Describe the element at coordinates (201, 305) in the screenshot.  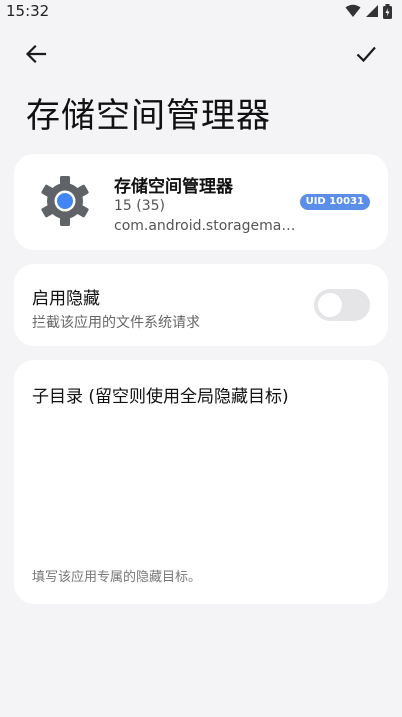
I see `enable-hide-row: 启用隐藏 拦截该应用的文件系统请求` at that location.